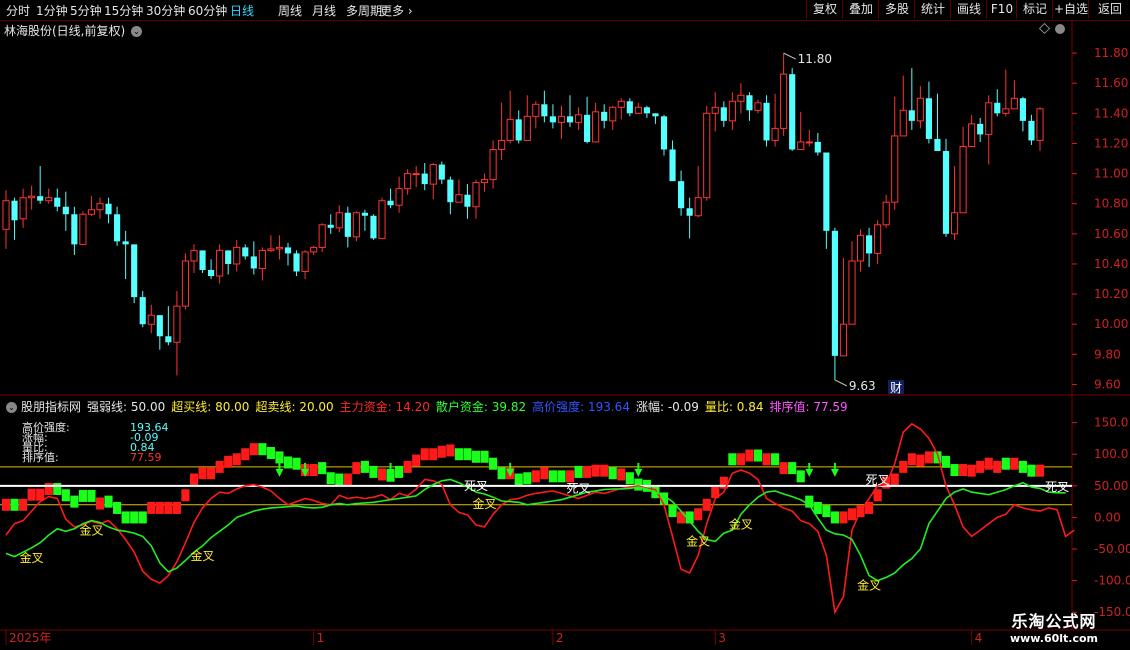  I want to click on high-price-label: 11.80, so click(815, 59).